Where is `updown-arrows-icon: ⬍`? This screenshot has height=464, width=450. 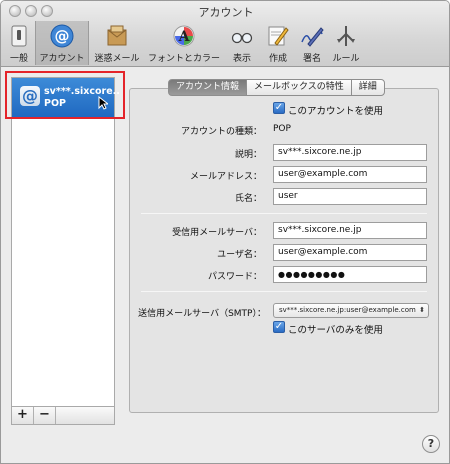 updown-arrows-icon: ⬍ is located at coordinates (422, 310).